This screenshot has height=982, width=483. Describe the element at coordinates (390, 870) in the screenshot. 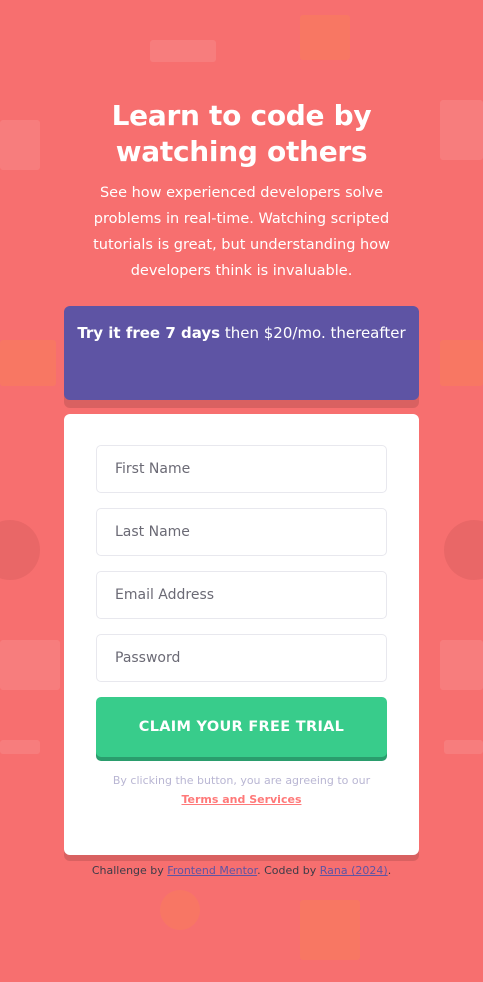

I see `footer-suffix: .` at that location.